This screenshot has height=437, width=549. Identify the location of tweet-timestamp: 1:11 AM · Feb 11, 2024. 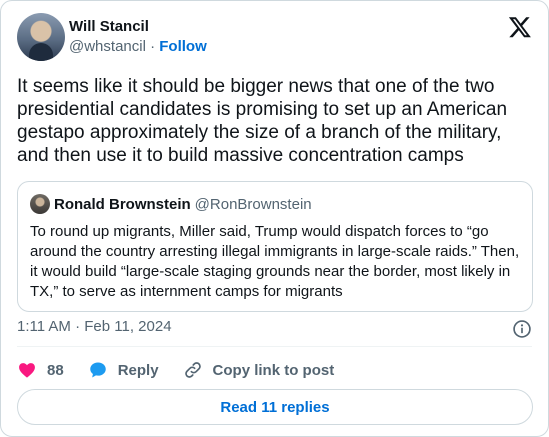
(94, 327).